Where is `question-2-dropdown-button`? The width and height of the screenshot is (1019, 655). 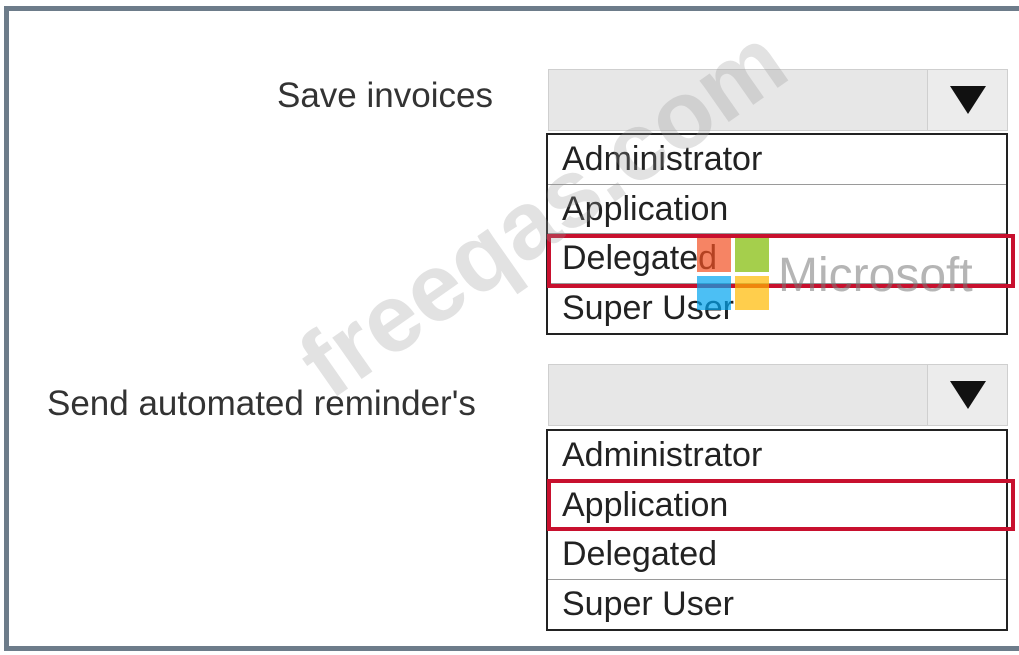 question-2-dropdown-button is located at coordinates (967, 395).